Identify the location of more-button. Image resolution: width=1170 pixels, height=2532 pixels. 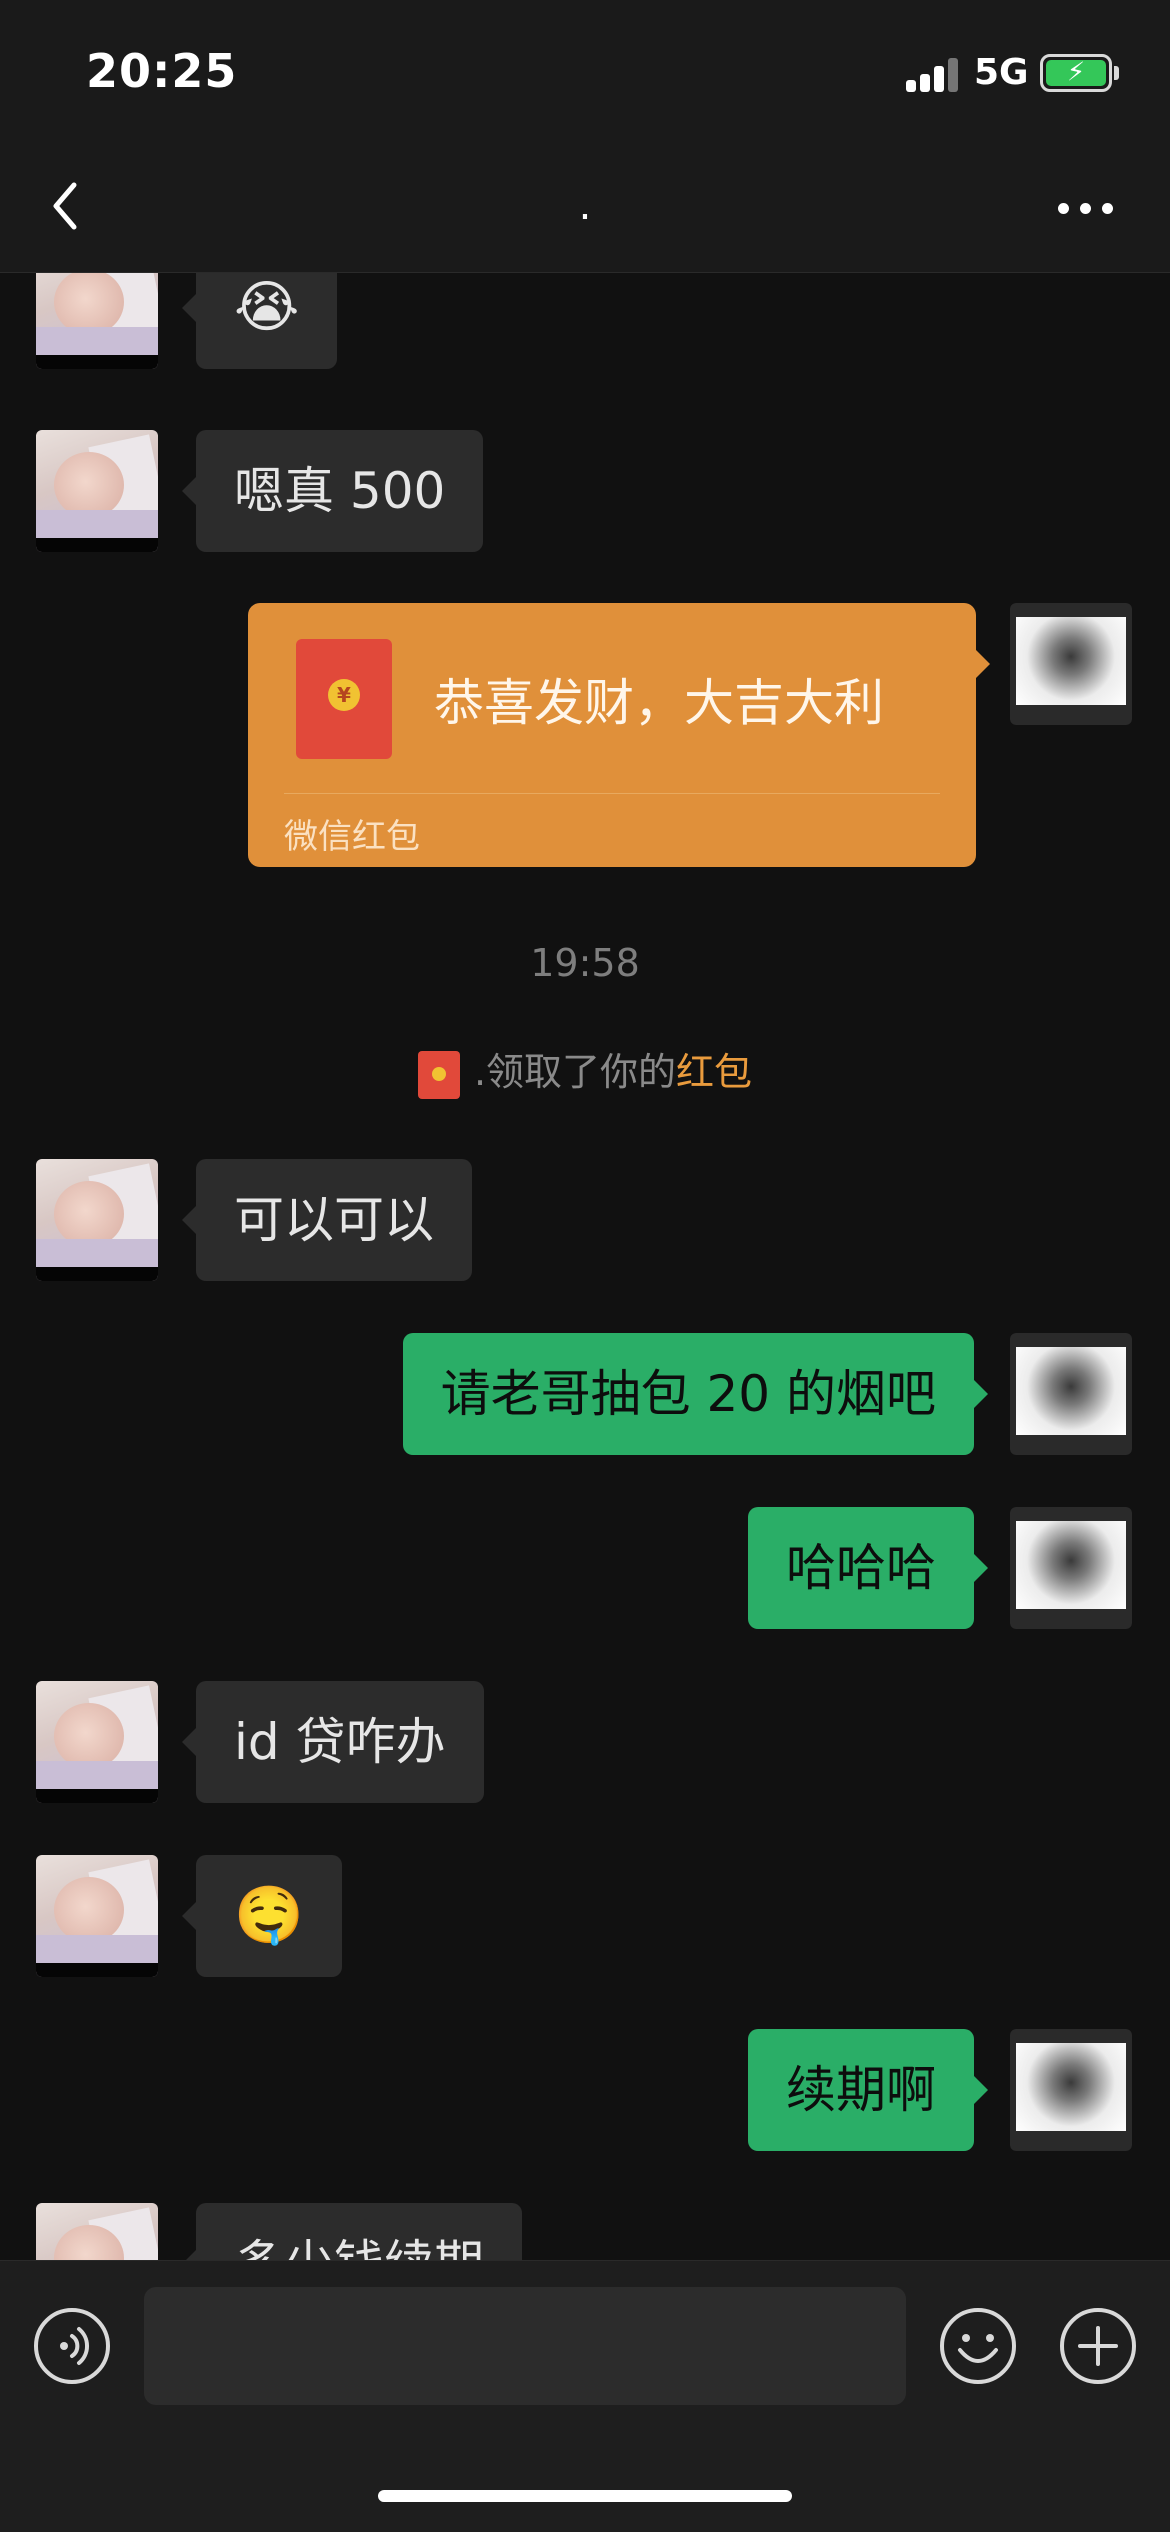
(1085, 208).